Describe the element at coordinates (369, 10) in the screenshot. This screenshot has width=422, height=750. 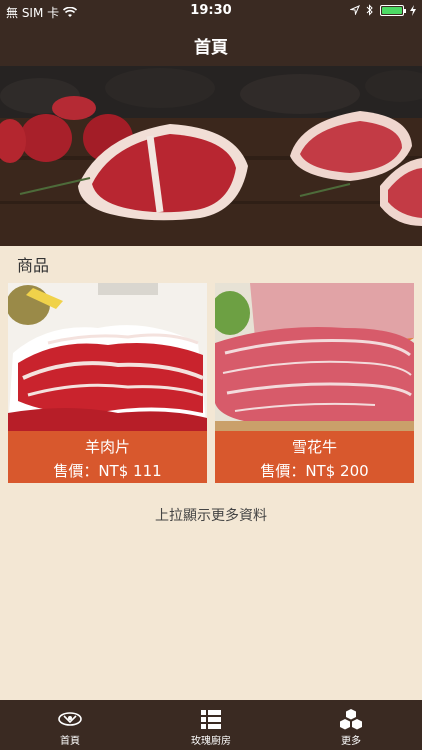
I see `bluetooth-icon` at that location.